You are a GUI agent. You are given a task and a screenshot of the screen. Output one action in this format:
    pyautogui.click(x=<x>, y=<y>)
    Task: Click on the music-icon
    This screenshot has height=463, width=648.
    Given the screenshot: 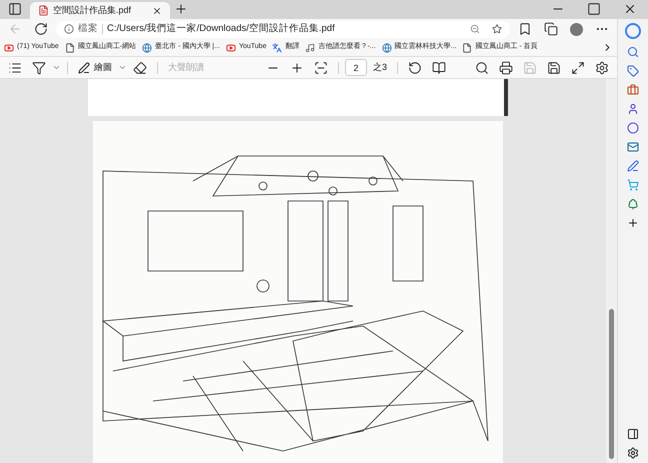 What is the action you would take?
    pyautogui.click(x=310, y=47)
    